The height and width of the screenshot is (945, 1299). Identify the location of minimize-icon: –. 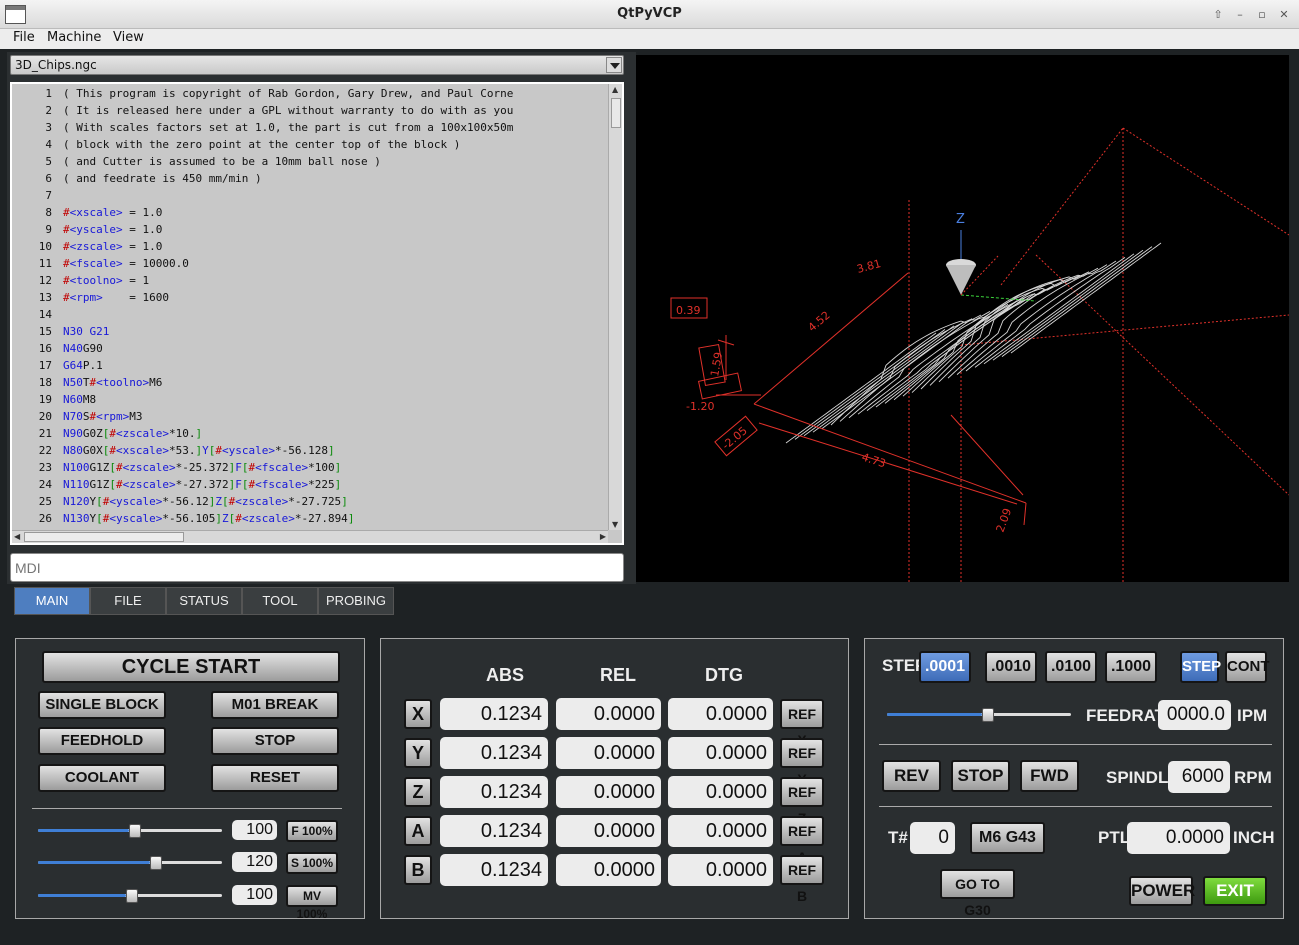
(1240, 15).